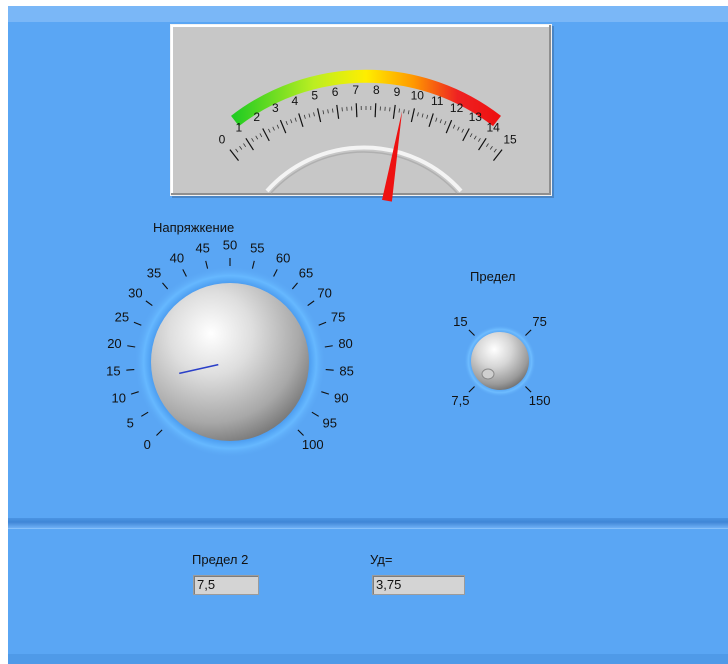 The height and width of the screenshot is (664, 728). I want to click on voltage-knob-scale-label: 20, so click(114, 343).